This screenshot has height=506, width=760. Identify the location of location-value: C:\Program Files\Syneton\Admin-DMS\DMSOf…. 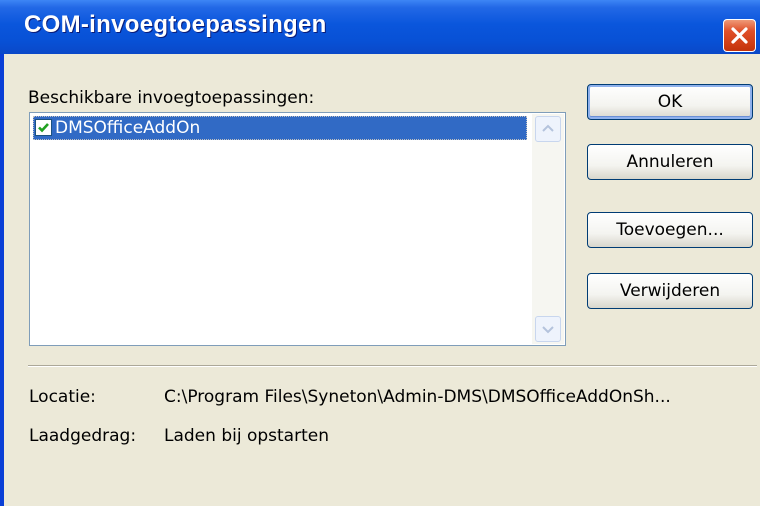
(417, 397).